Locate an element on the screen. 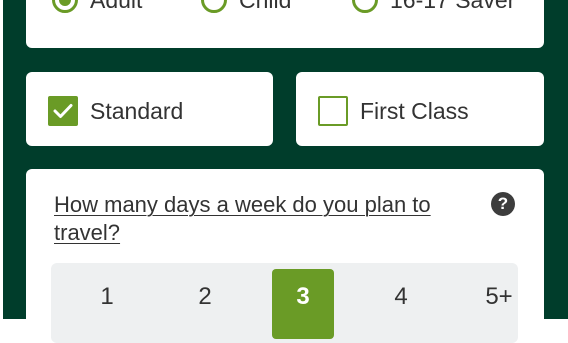 This screenshot has width=568, height=343. day-option-1: 1 is located at coordinates (107, 304).